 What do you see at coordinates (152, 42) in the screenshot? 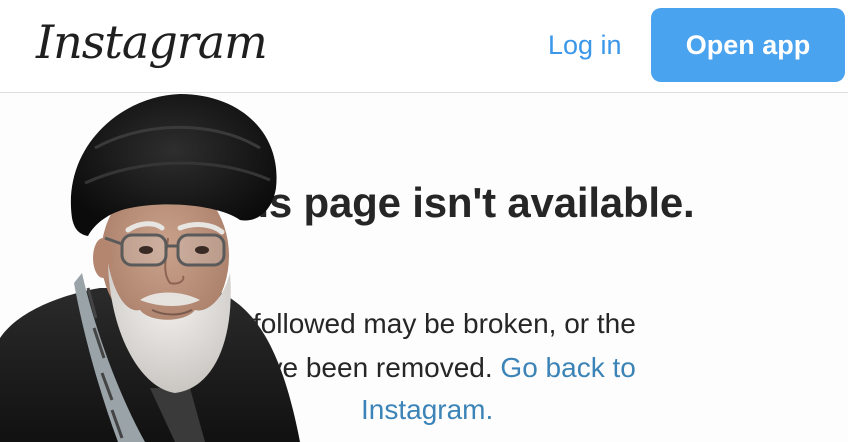
I see `instagram-logo: Instagram` at bounding box center [152, 42].